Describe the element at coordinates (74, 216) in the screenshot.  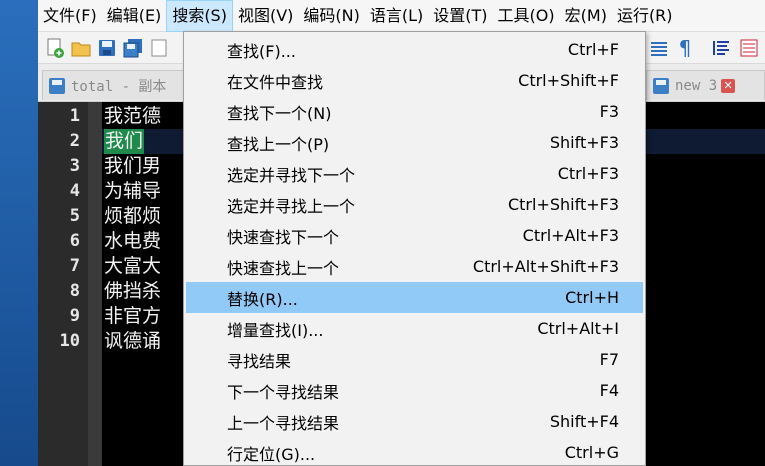
I see `line-number: 5` at that location.